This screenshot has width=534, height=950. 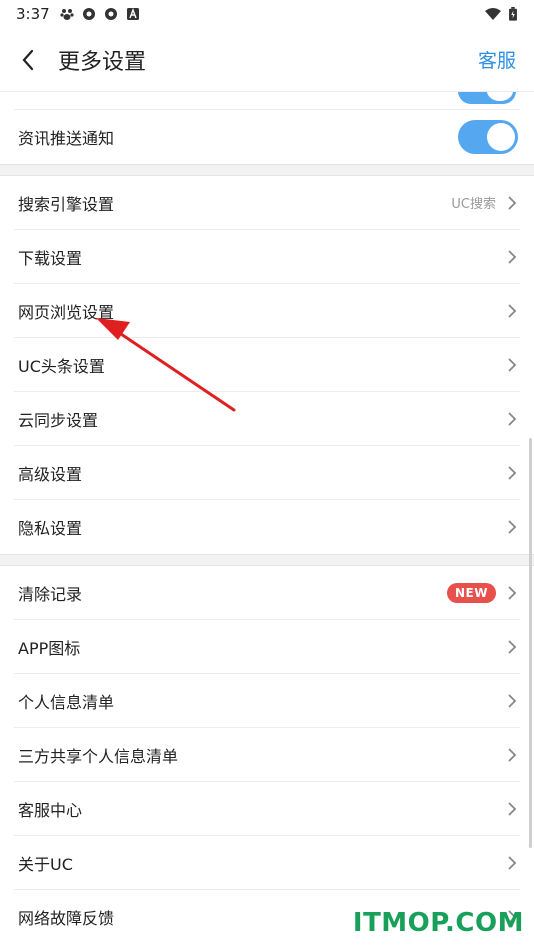 I want to click on row-label: UC头条设置, so click(x=61, y=366).